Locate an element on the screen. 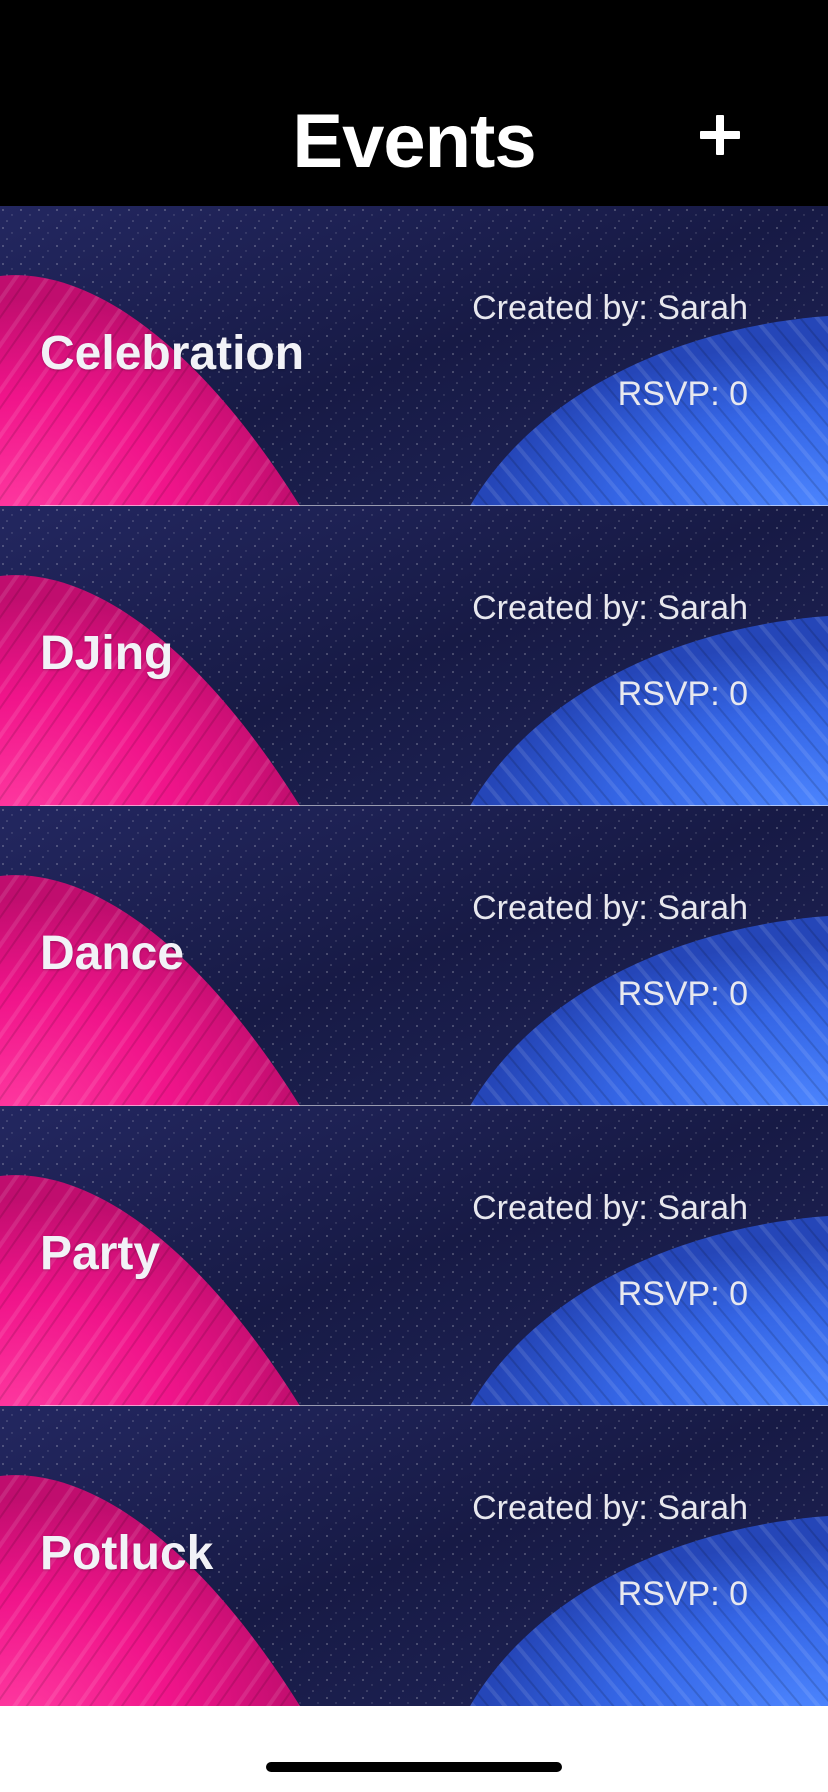 The height and width of the screenshot is (1792, 828). add-event-button is located at coordinates (720, 134).